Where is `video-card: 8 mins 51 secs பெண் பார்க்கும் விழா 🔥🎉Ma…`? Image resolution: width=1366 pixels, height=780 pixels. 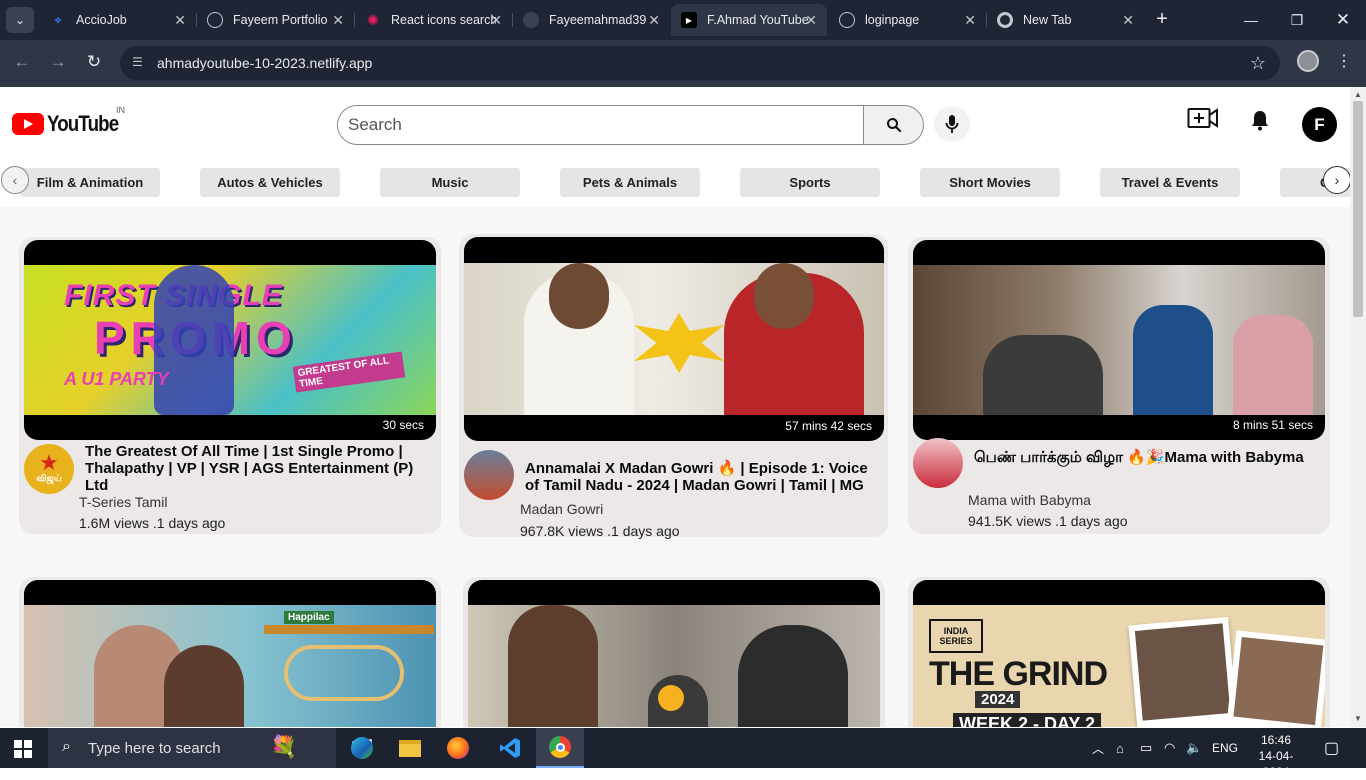 video-card: 8 mins 51 secs பெண் பார்க்கும் விழா 🔥🎉Ma… is located at coordinates (1119, 385).